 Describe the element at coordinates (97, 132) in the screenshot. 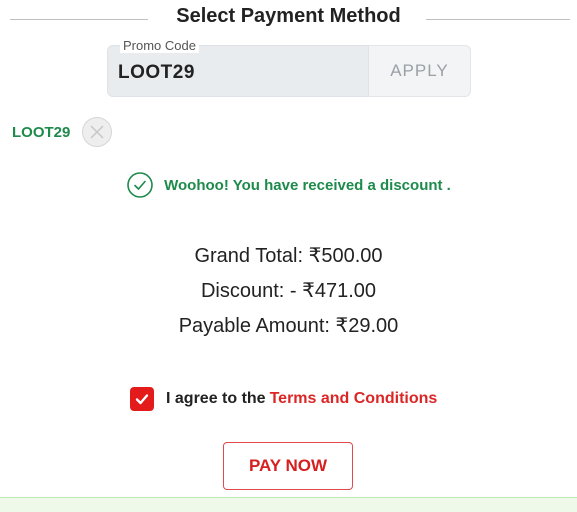

I see `close-icon` at that location.